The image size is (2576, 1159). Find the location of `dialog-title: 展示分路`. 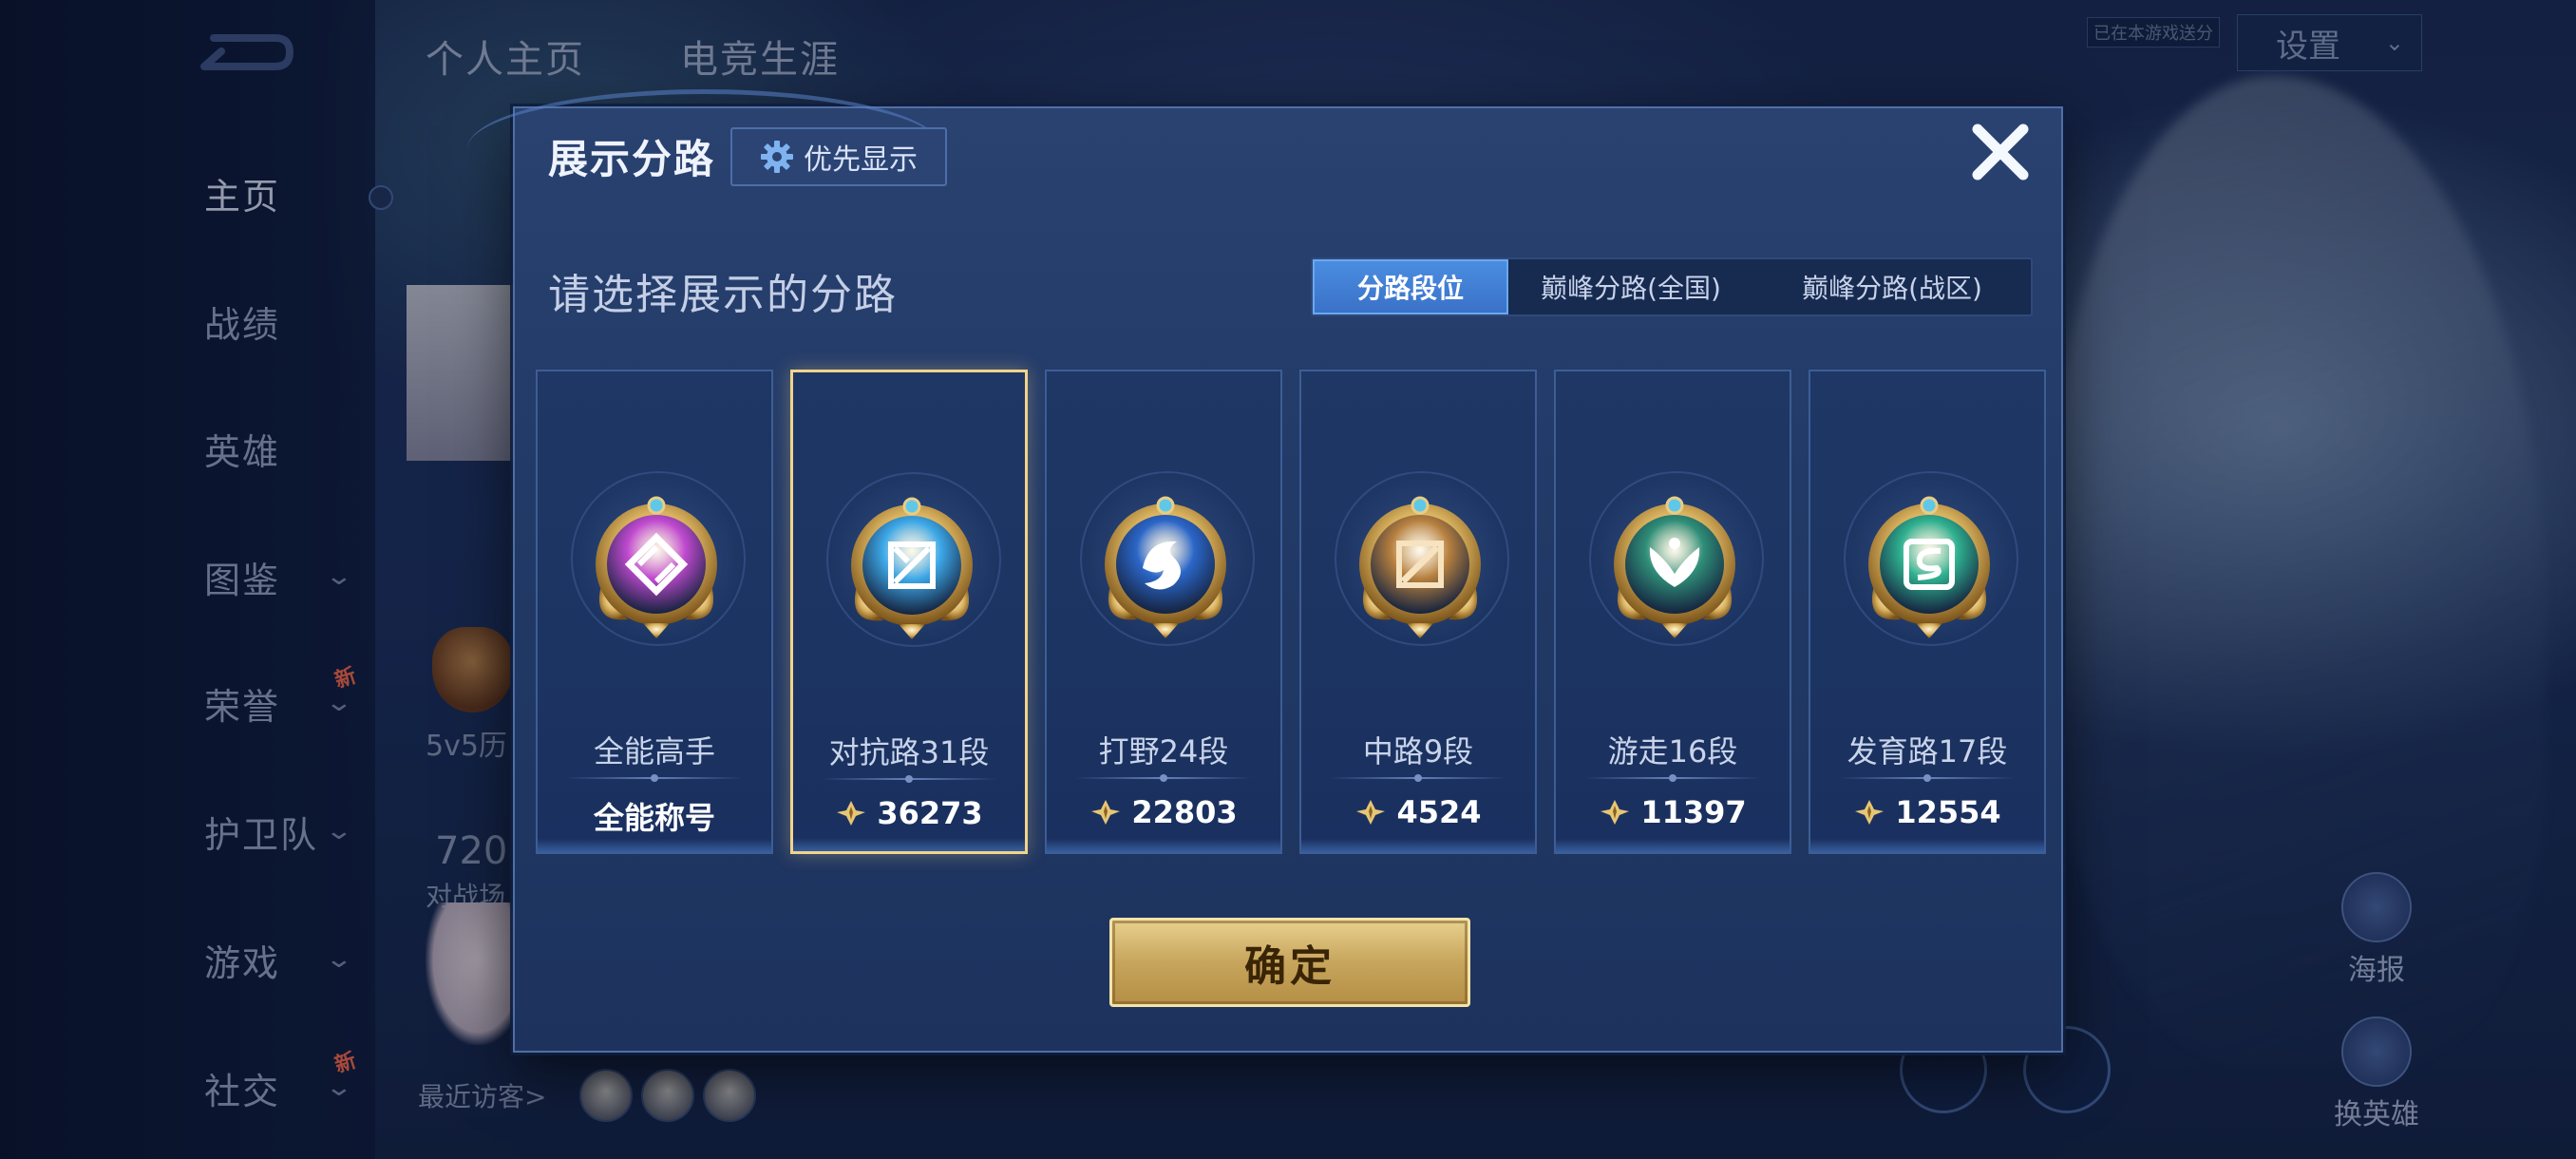

dialog-title: 展示分路 is located at coordinates (632, 159).